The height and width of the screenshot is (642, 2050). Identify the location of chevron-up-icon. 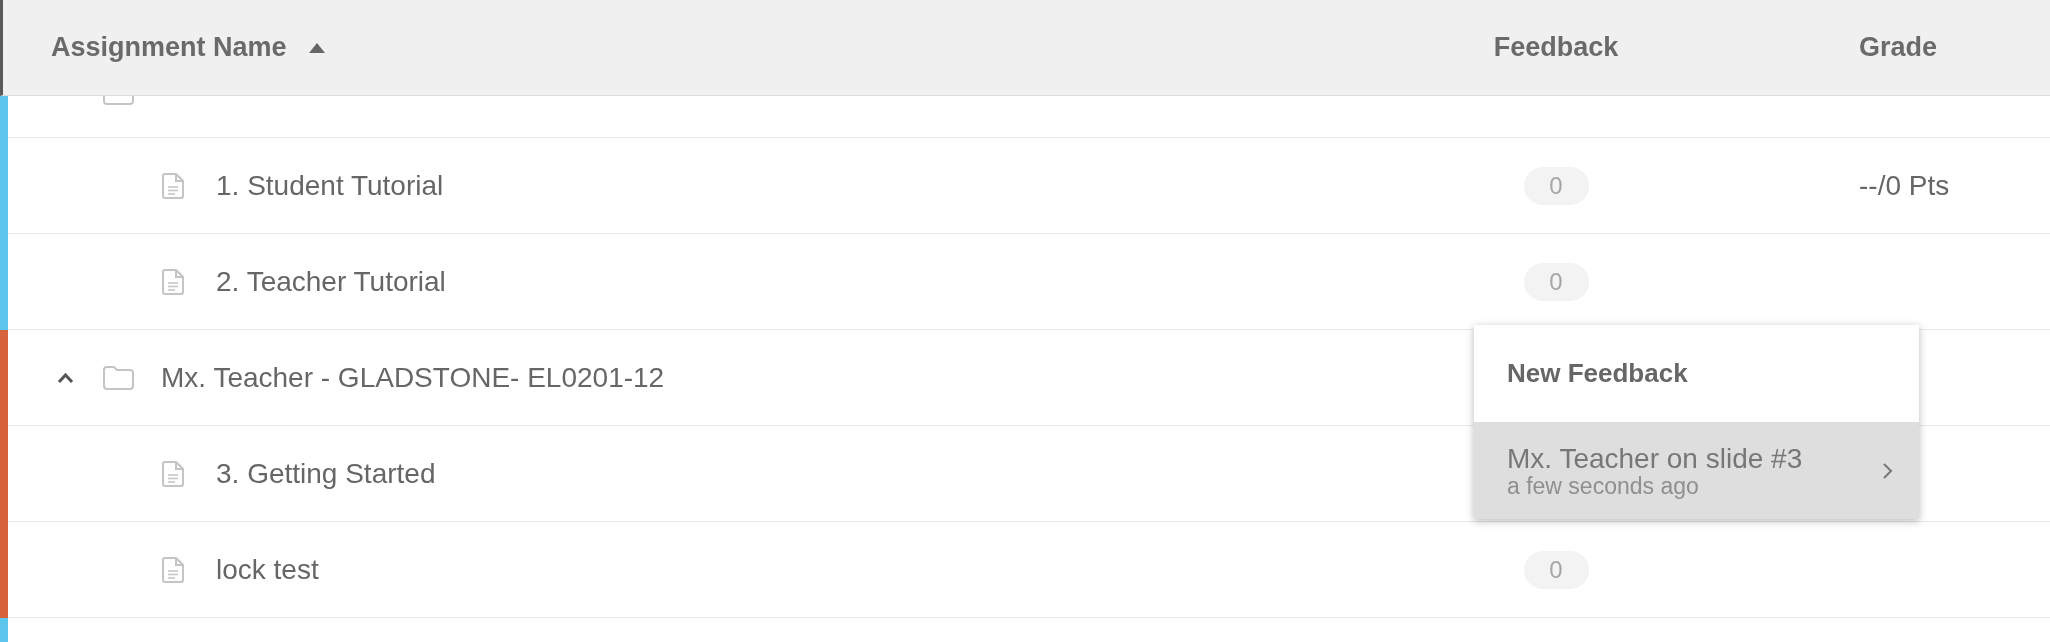
(65, 377).